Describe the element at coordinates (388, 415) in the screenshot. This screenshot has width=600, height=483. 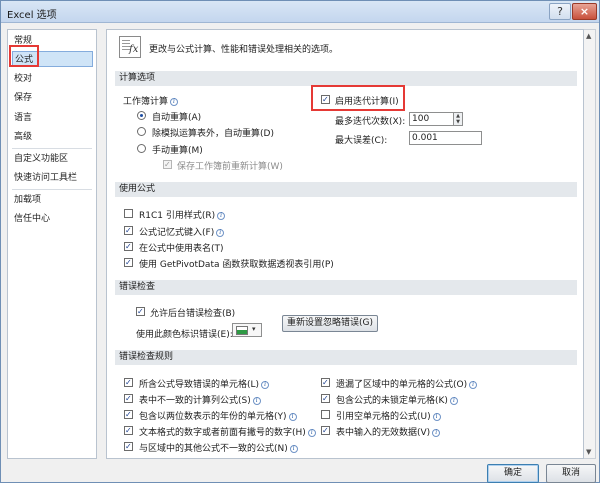
I see `rule-label: 引用空单元格的公式(U) i` at that location.